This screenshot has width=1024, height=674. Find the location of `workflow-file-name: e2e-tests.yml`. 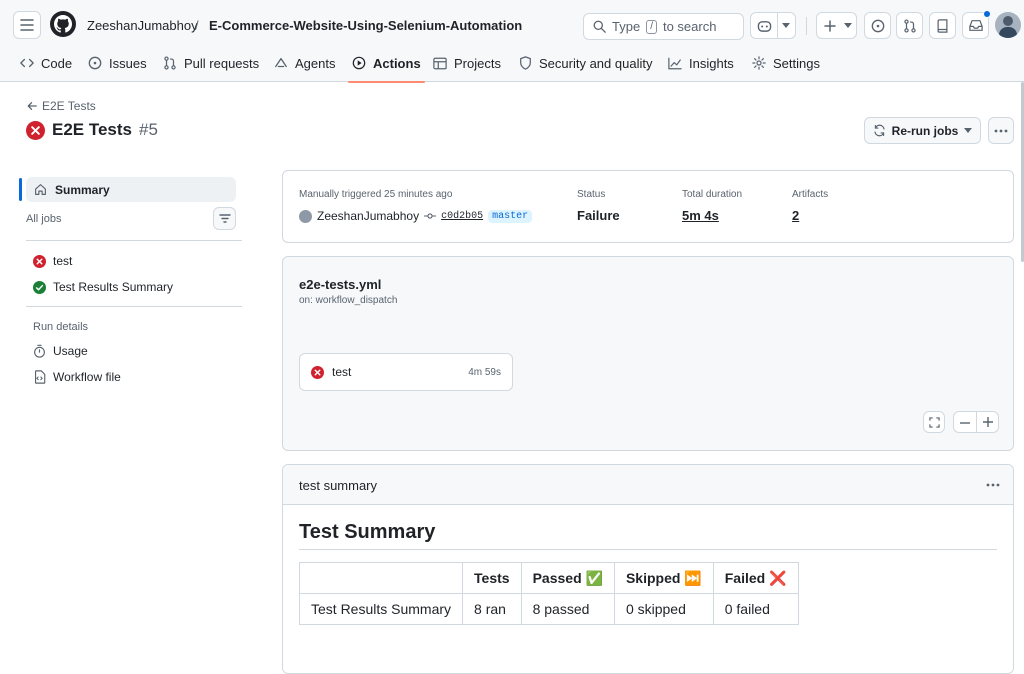

workflow-file-name: e2e-tests.yml is located at coordinates (340, 284).